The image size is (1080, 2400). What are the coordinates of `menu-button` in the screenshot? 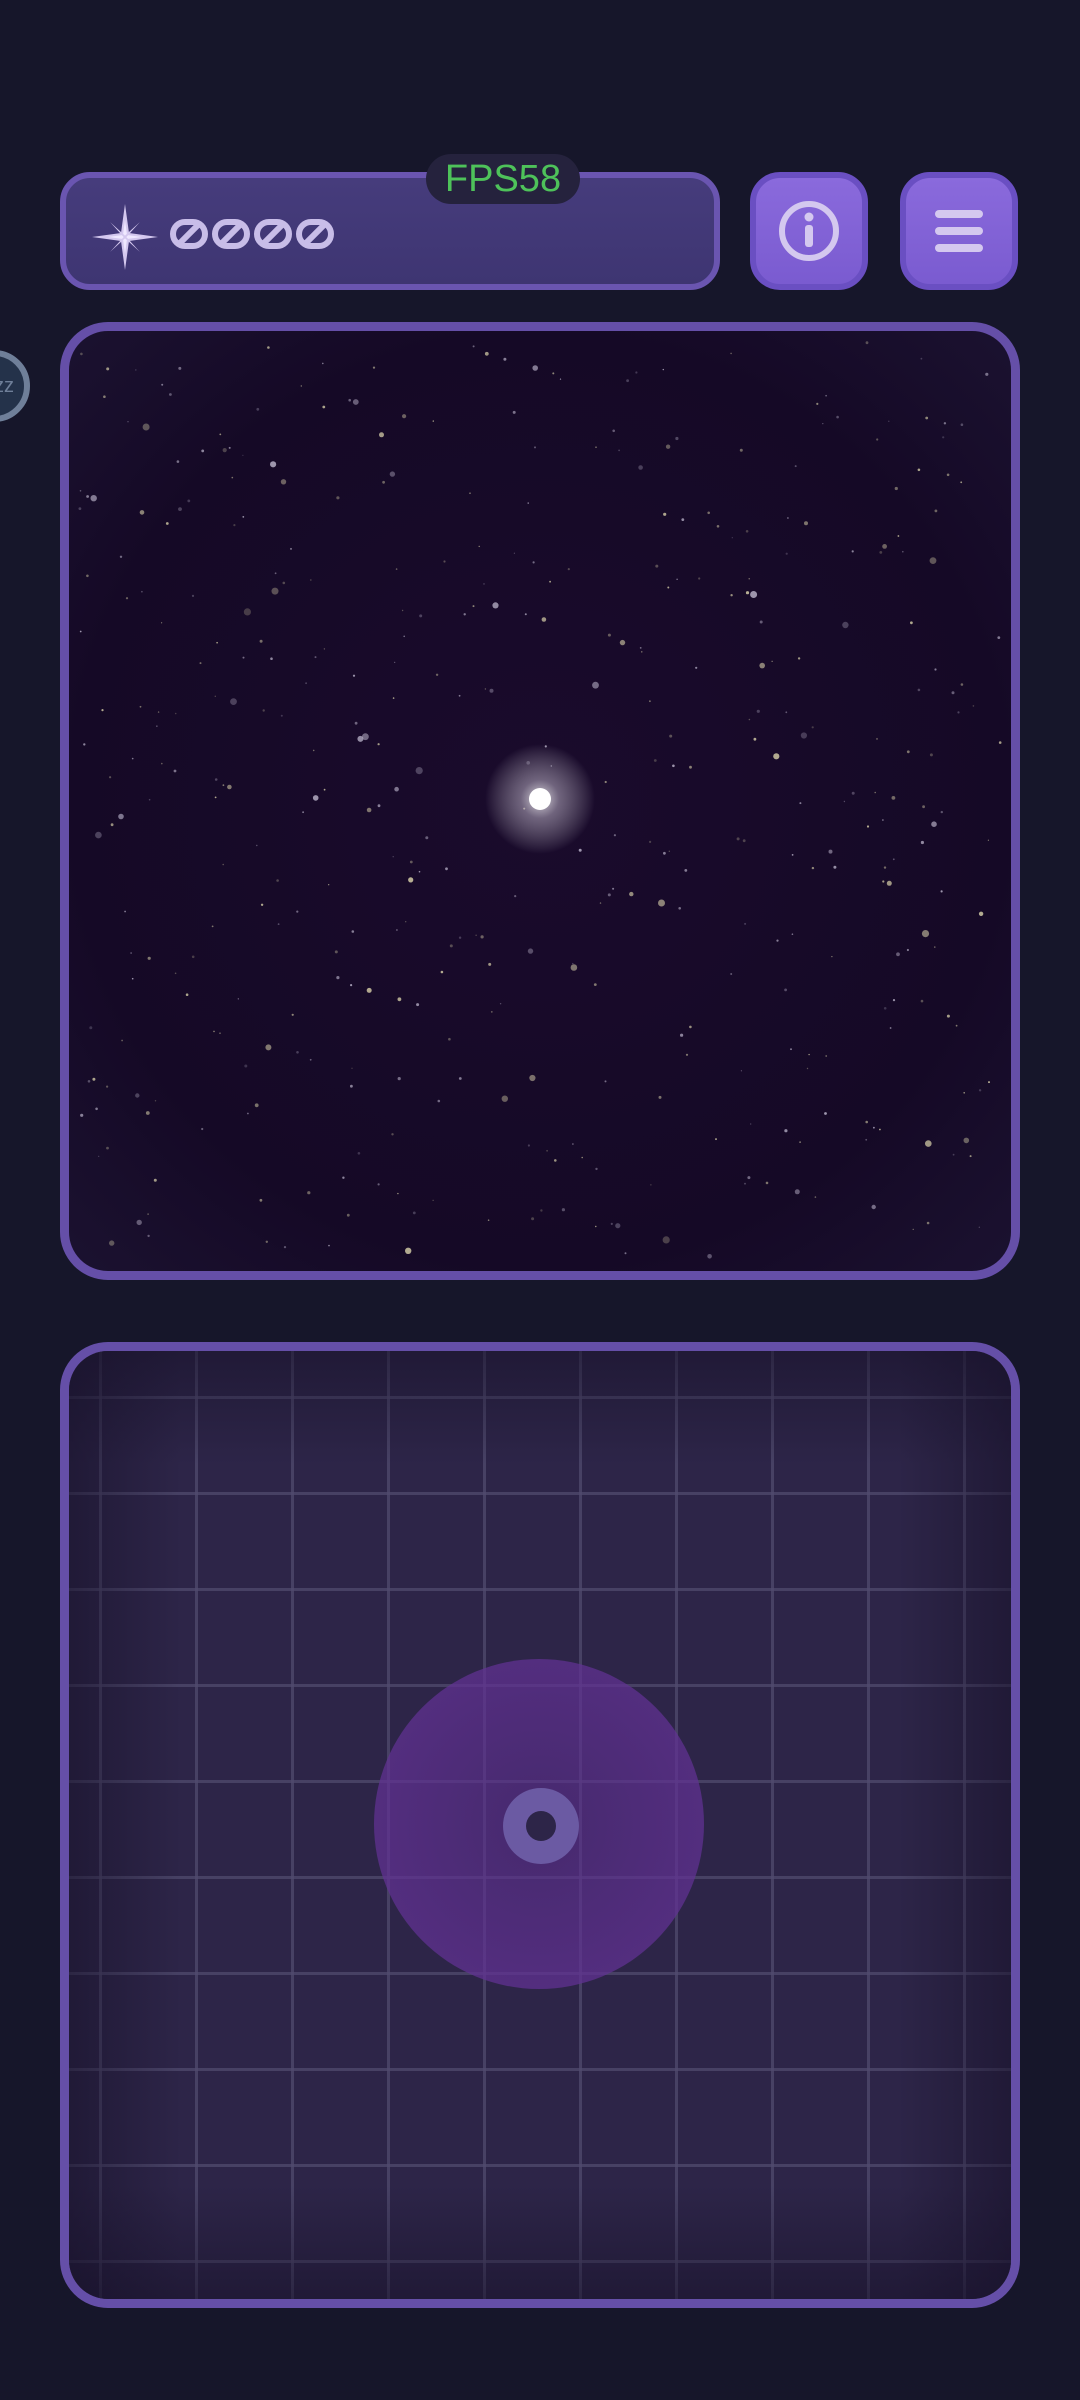 It's located at (959, 231).